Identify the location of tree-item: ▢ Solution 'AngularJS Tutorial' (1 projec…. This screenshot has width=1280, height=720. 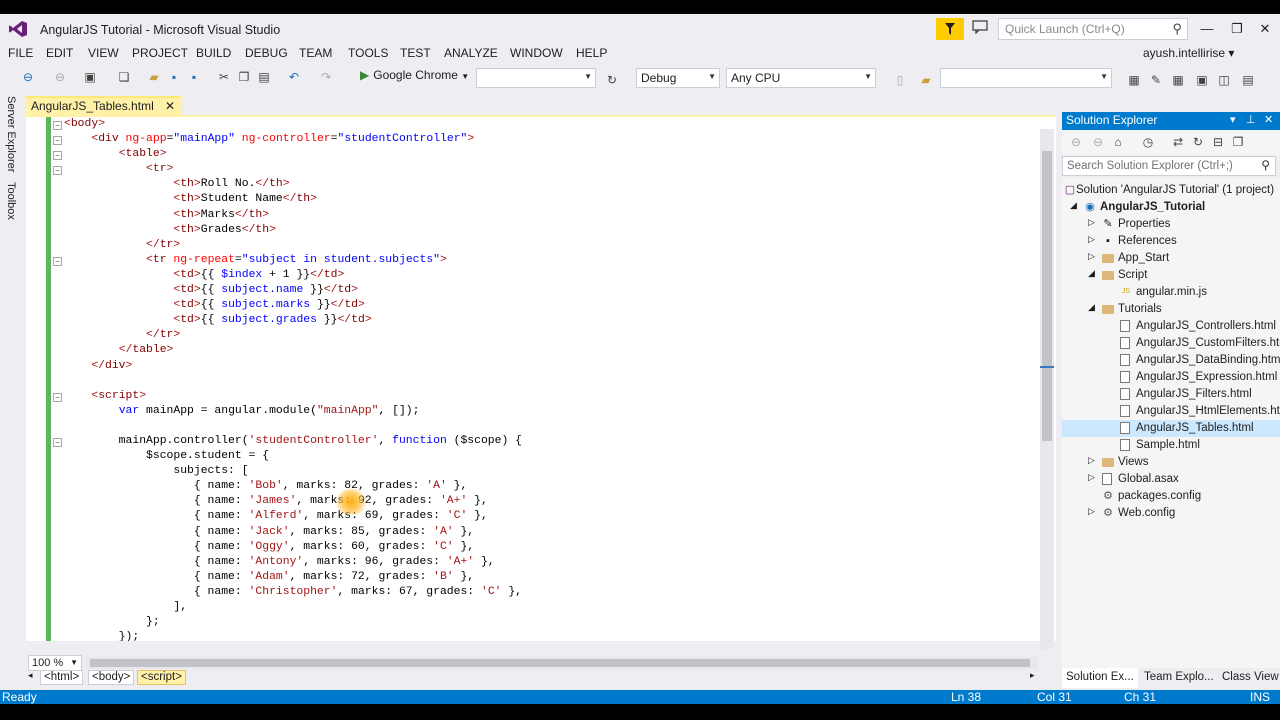
(1171, 190).